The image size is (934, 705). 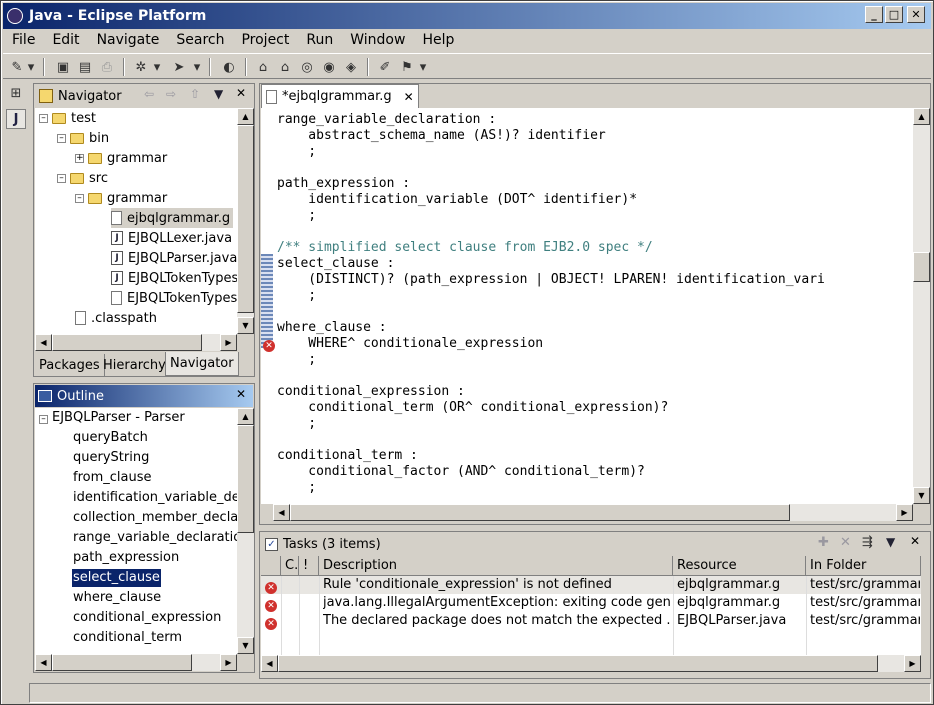 What do you see at coordinates (269, 344) in the screenshot?
I see `error-marker-icon: ✕` at bounding box center [269, 344].